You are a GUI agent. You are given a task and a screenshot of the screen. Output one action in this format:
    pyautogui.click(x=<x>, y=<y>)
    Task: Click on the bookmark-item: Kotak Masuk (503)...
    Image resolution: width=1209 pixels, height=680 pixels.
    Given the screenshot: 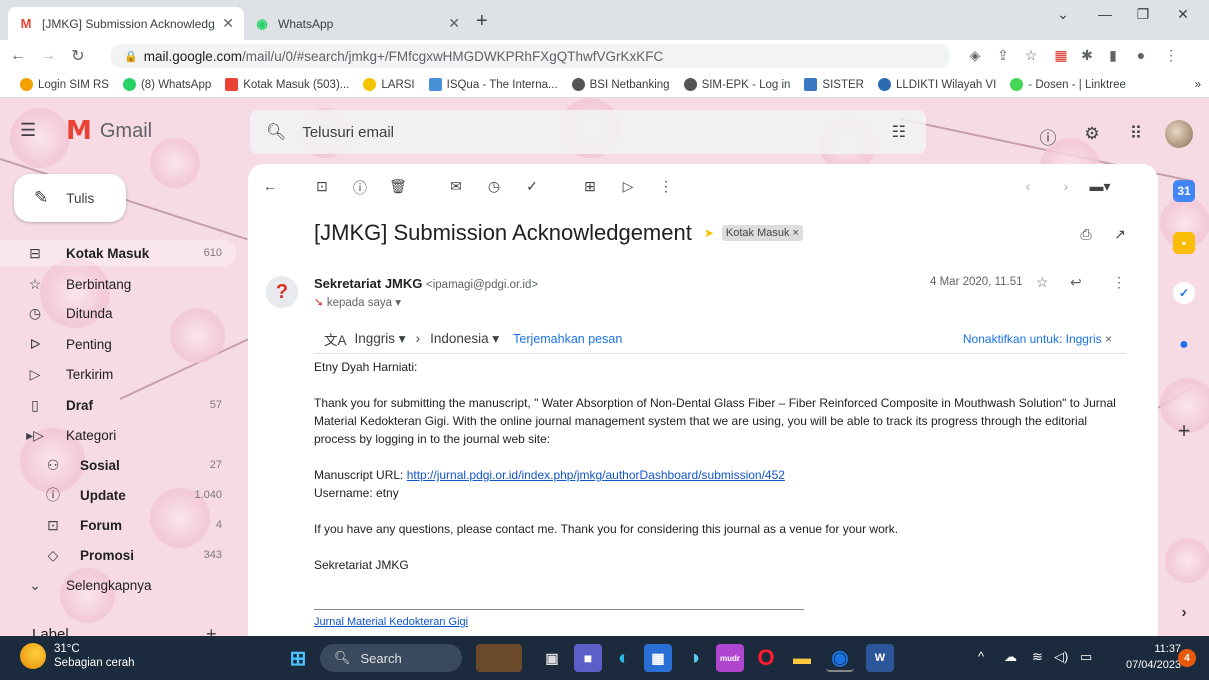 What is the action you would take?
    pyautogui.click(x=287, y=84)
    